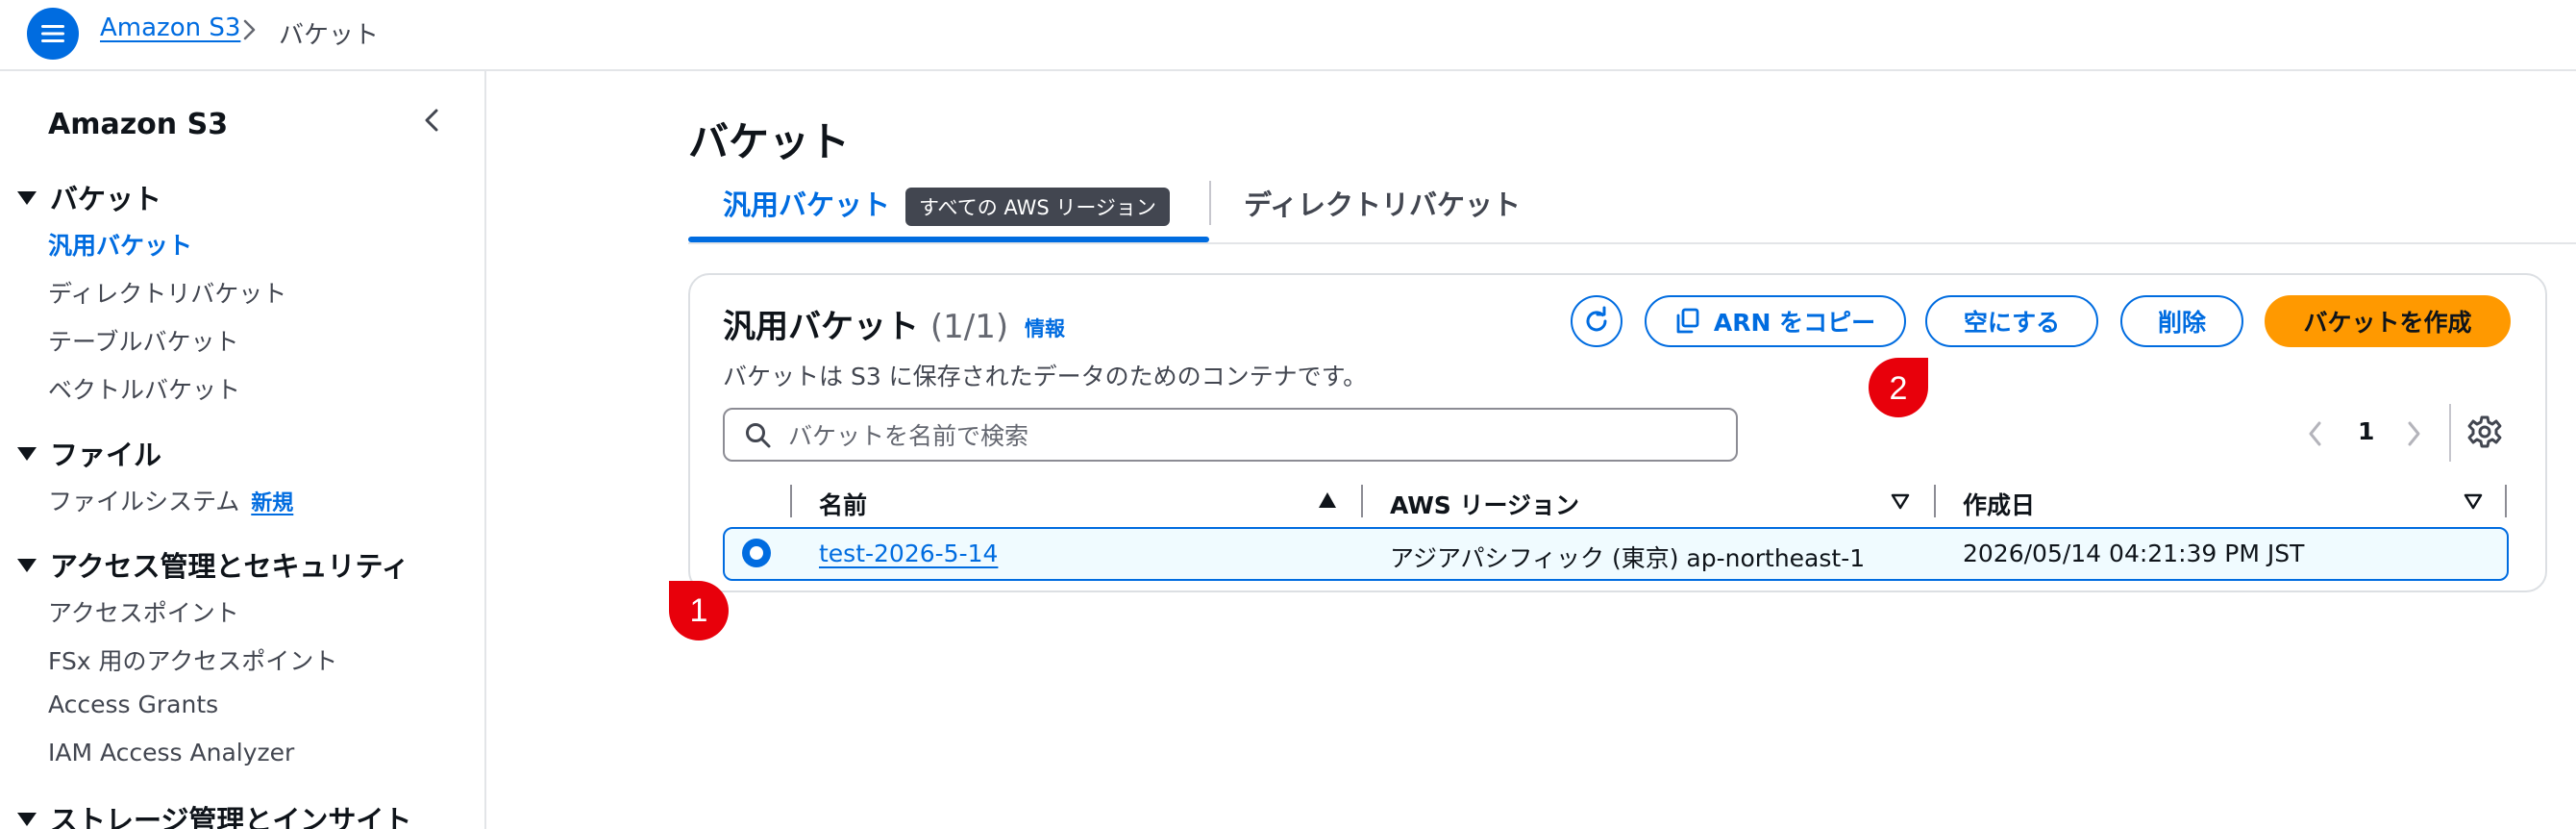  I want to click on tab-general-buckets: 汎用バケット すべての AWS リージョン, so click(949, 206).